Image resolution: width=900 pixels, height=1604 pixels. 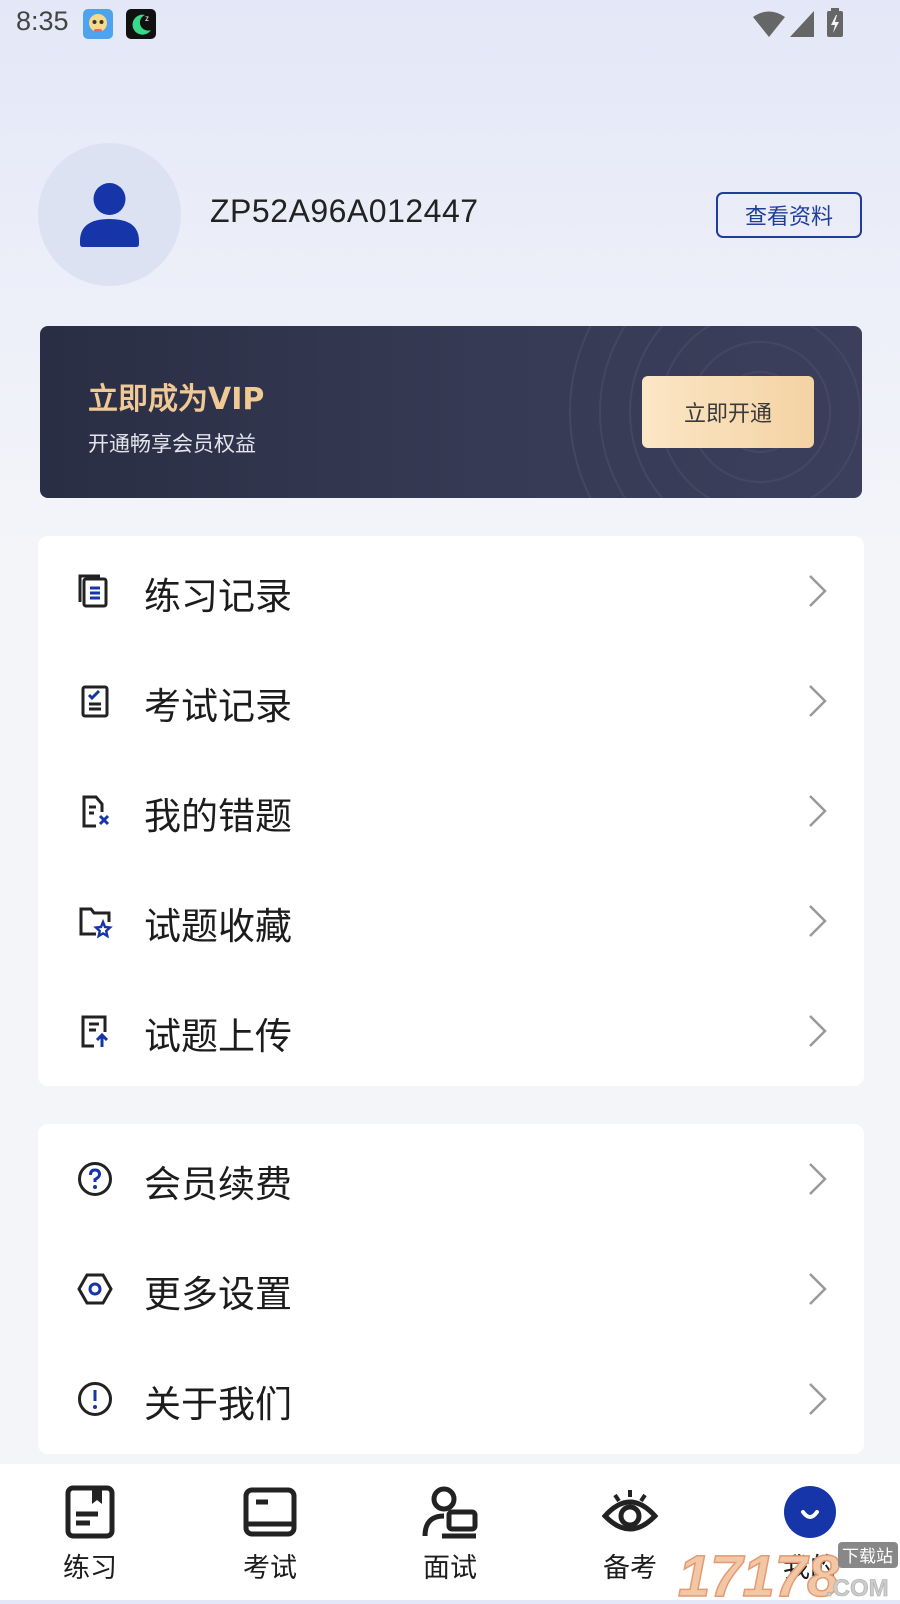 What do you see at coordinates (141, 24) in the screenshot?
I see `moon-sleep-icon: z` at bounding box center [141, 24].